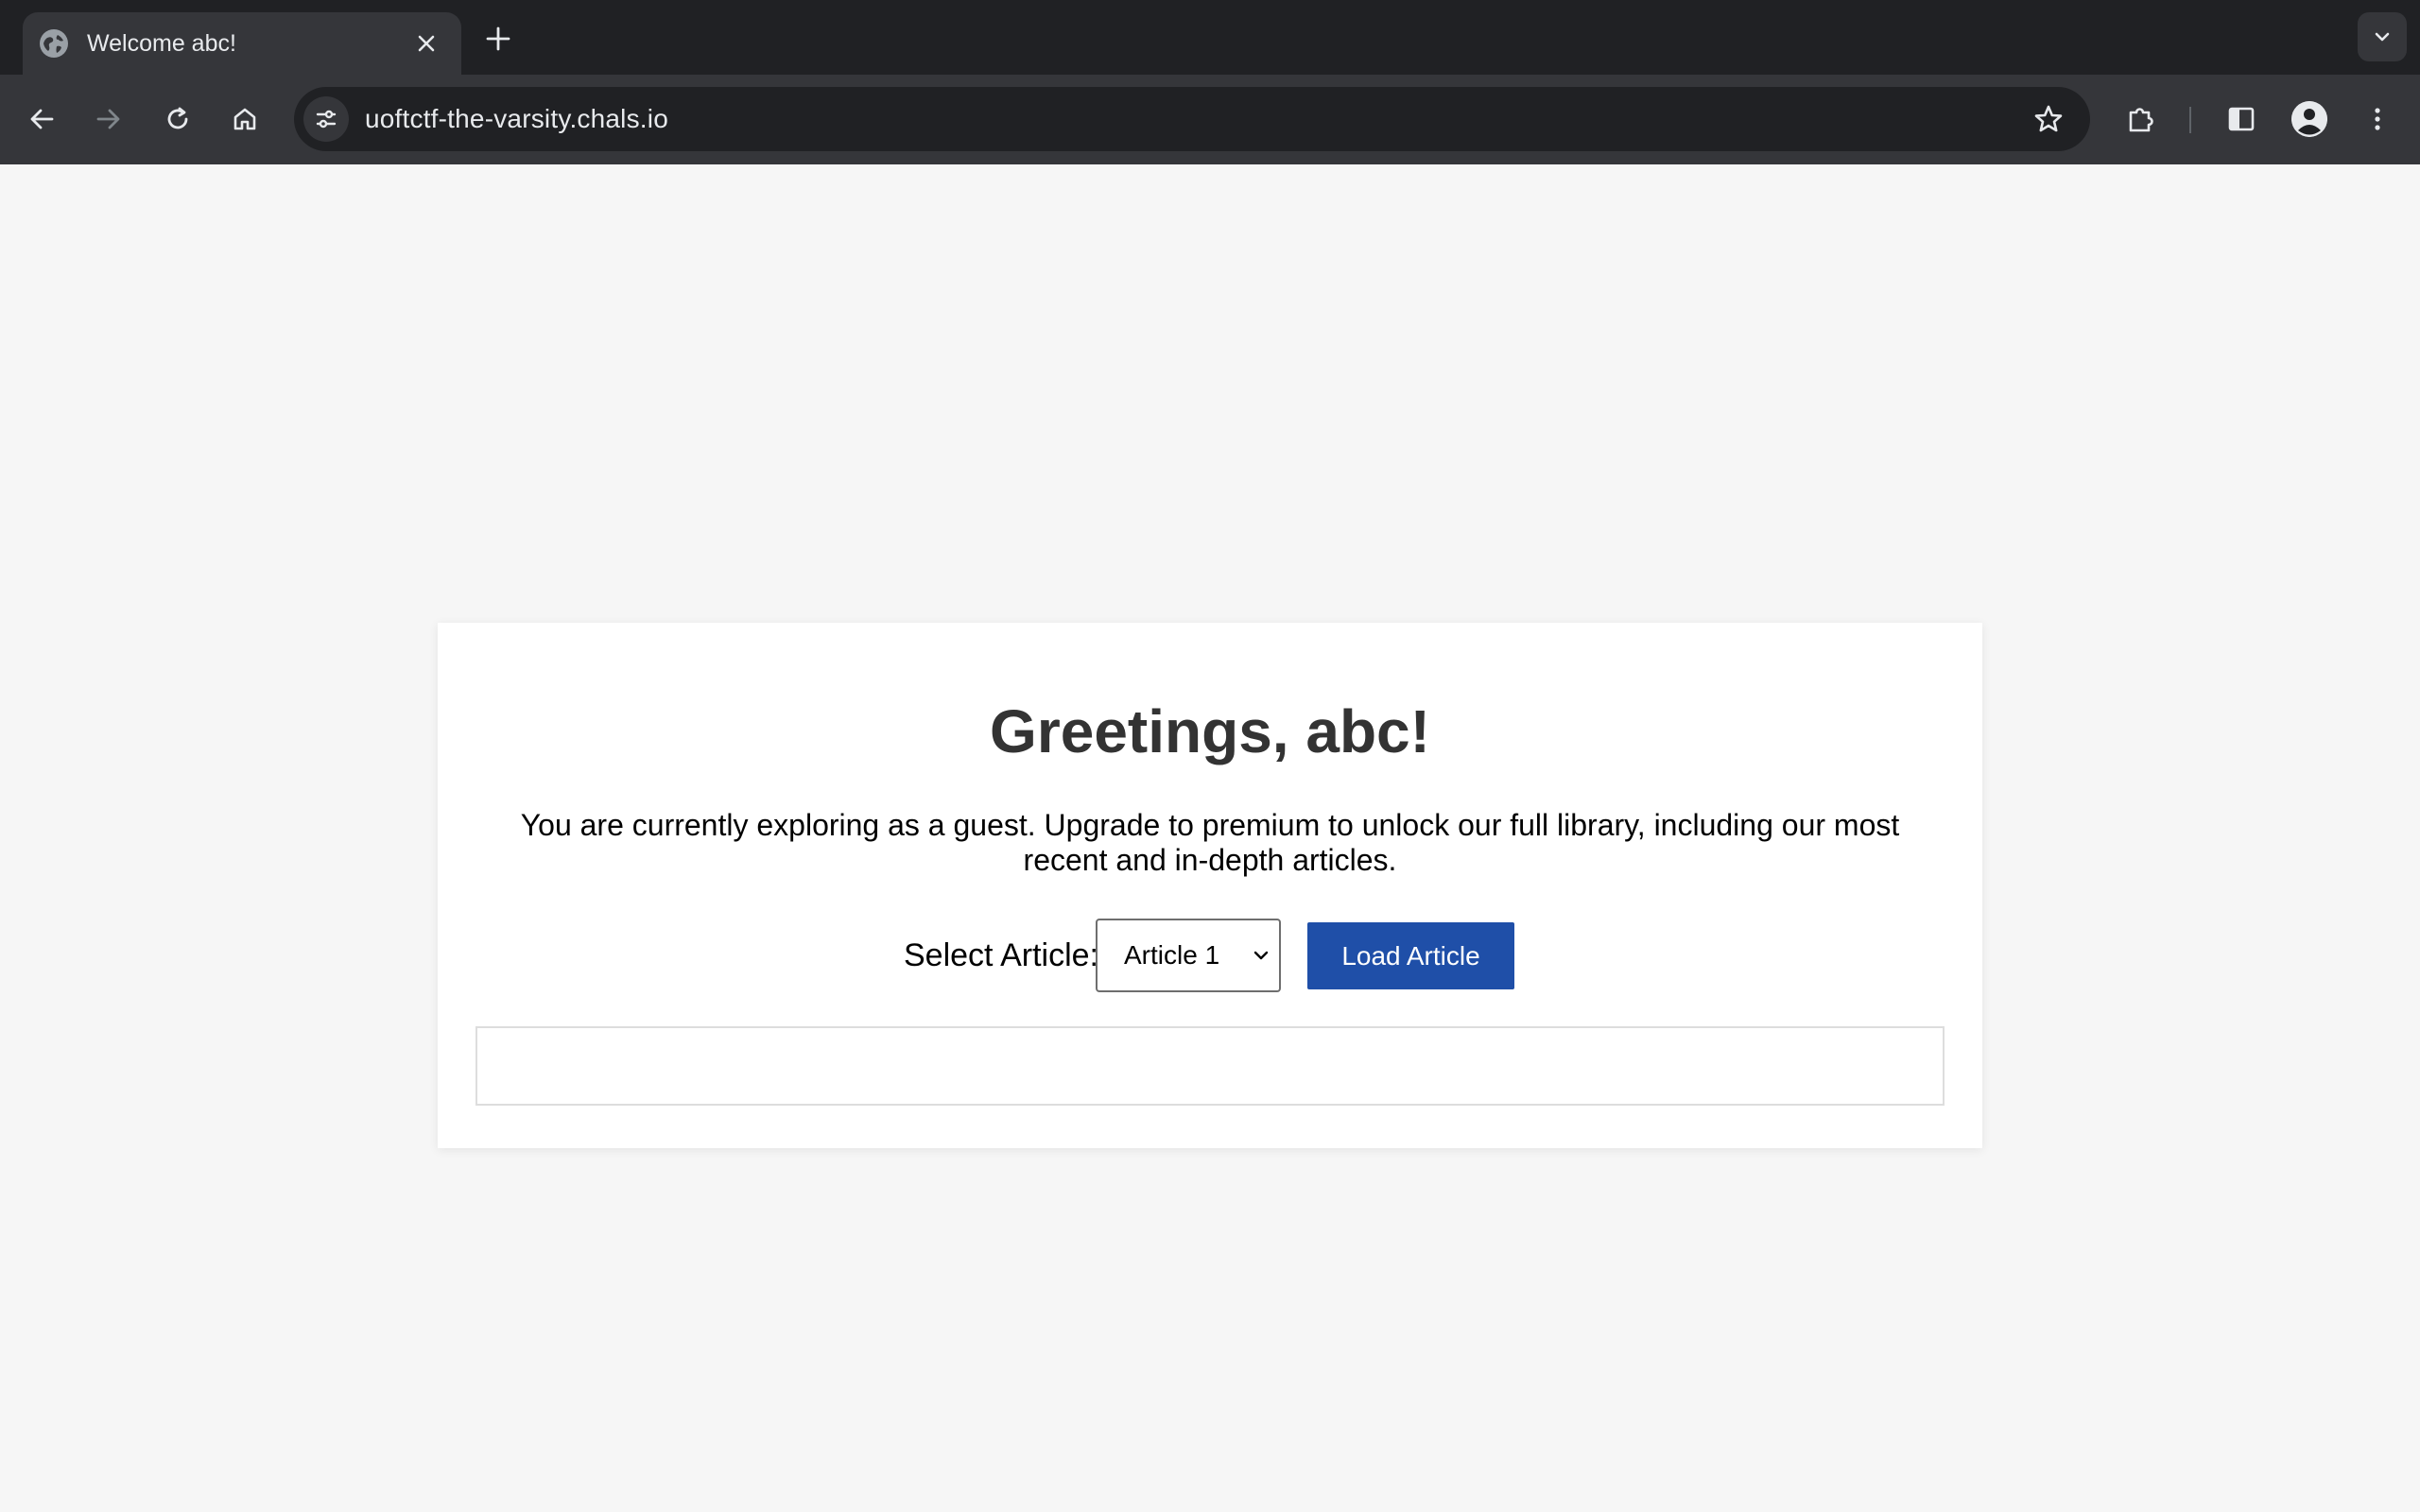 This screenshot has width=2420, height=1512. I want to click on side-panel-icon, so click(2241, 119).